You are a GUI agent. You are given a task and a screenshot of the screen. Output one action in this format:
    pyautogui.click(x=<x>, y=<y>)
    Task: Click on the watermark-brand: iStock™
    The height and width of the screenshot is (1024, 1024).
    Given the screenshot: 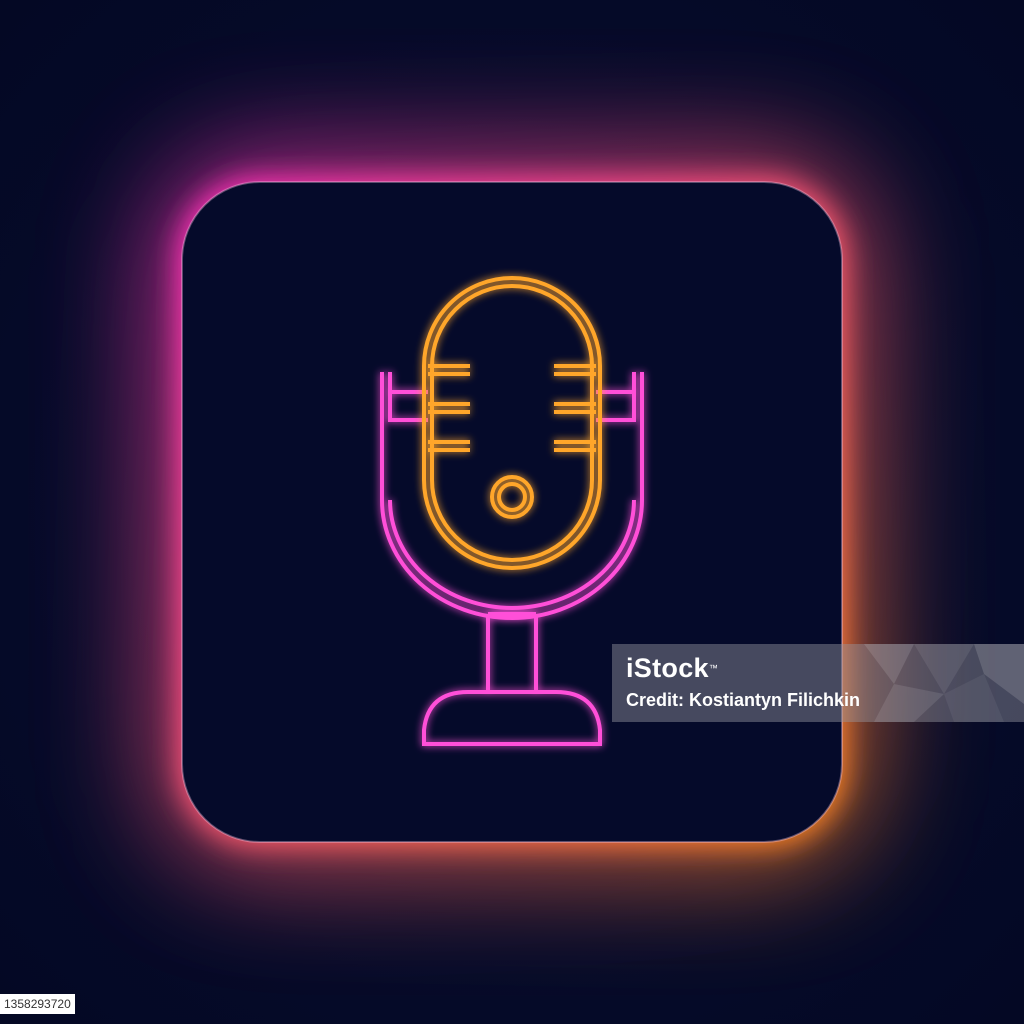 What is the action you would take?
    pyautogui.click(x=672, y=668)
    